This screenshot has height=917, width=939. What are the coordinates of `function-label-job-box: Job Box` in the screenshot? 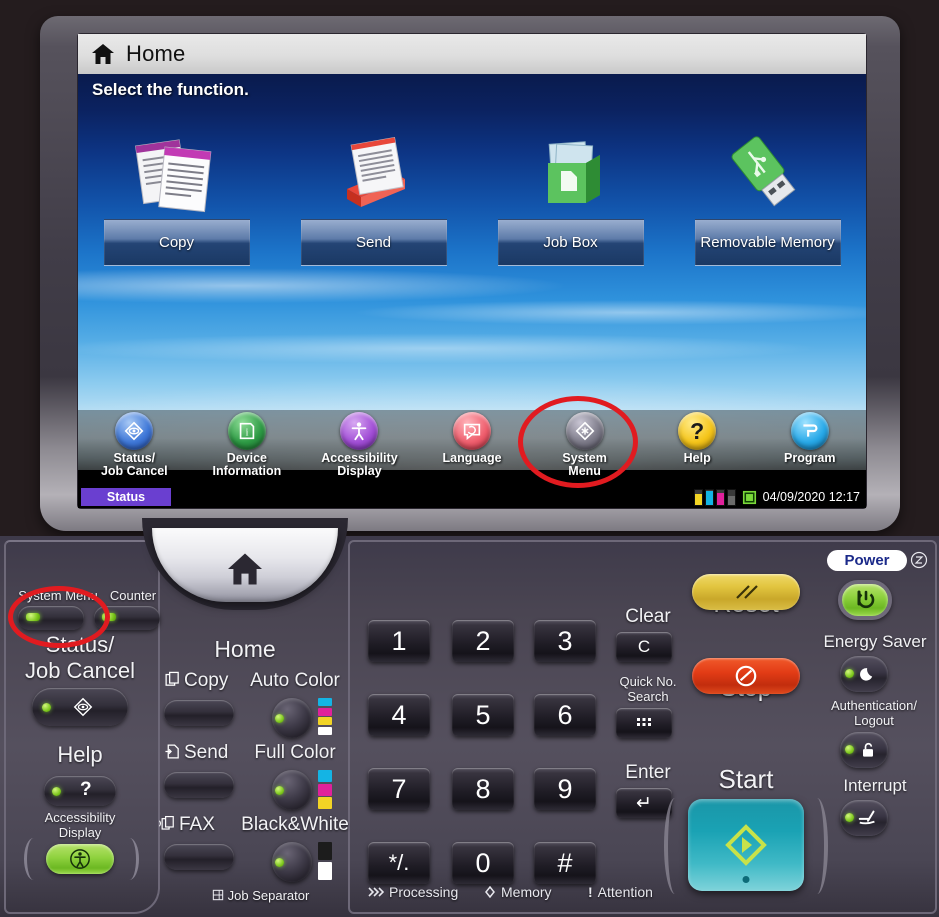 It's located at (570, 242).